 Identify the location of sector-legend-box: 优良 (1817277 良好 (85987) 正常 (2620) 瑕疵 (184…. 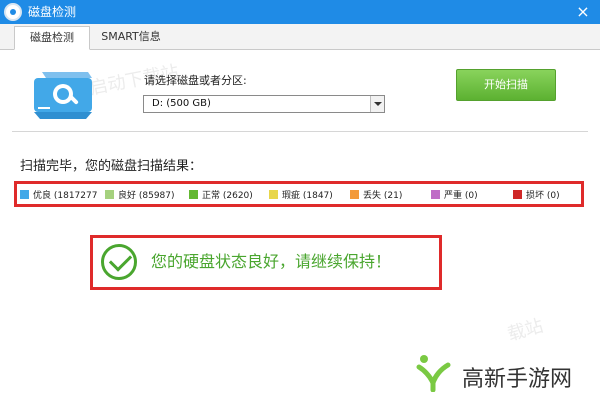
(299, 194).